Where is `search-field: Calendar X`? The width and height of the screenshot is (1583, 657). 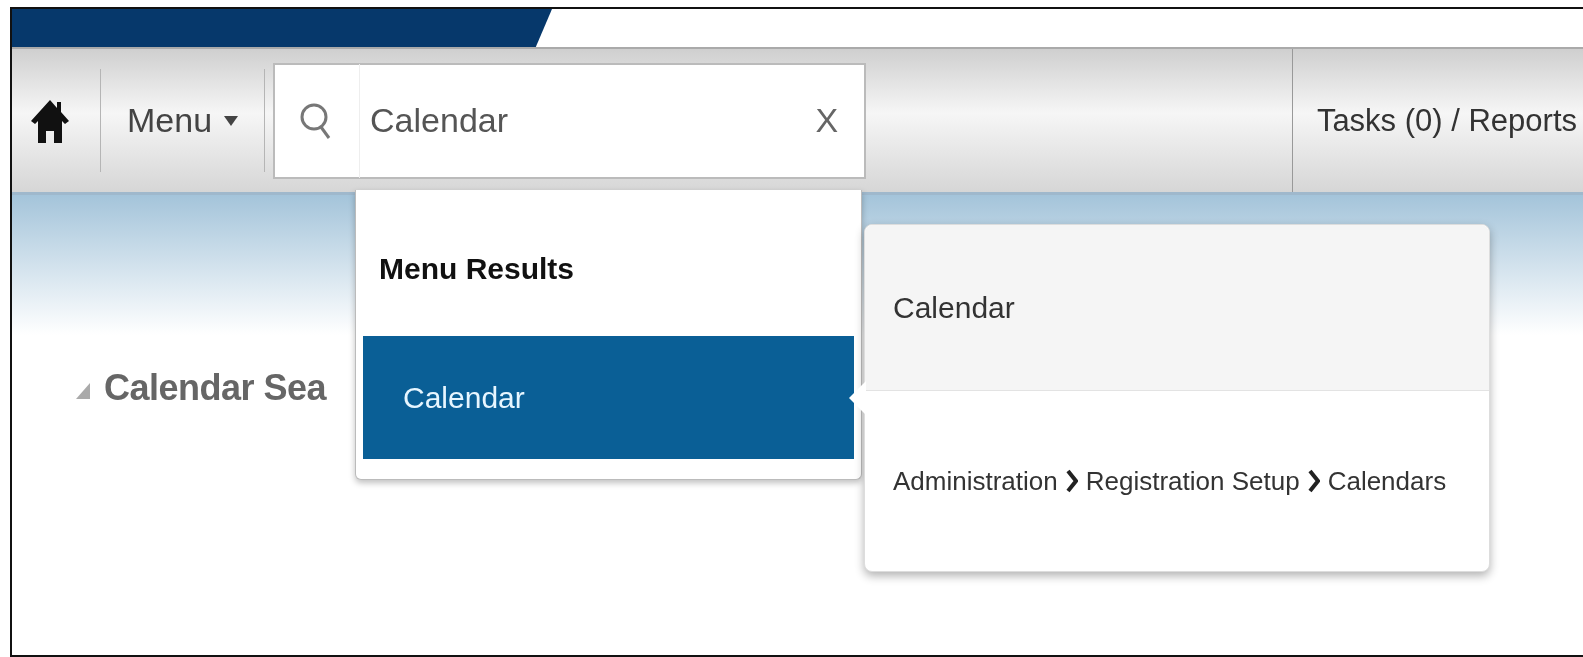
search-field: Calendar X is located at coordinates (570, 120).